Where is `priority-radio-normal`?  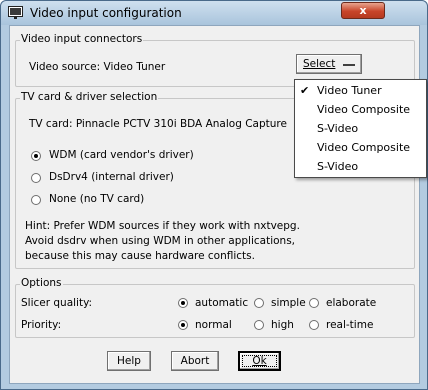 priority-radio-normal is located at coordinates (183, 325).